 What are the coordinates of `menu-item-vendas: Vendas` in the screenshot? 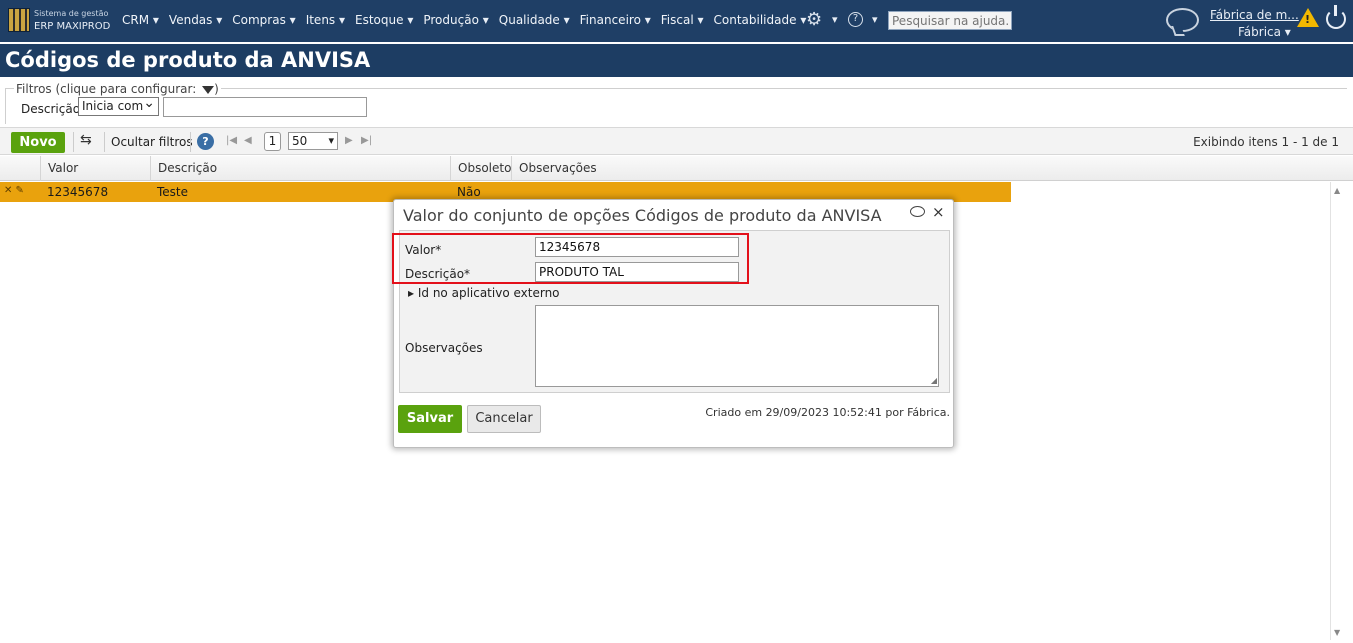 It's located at (195, 20).